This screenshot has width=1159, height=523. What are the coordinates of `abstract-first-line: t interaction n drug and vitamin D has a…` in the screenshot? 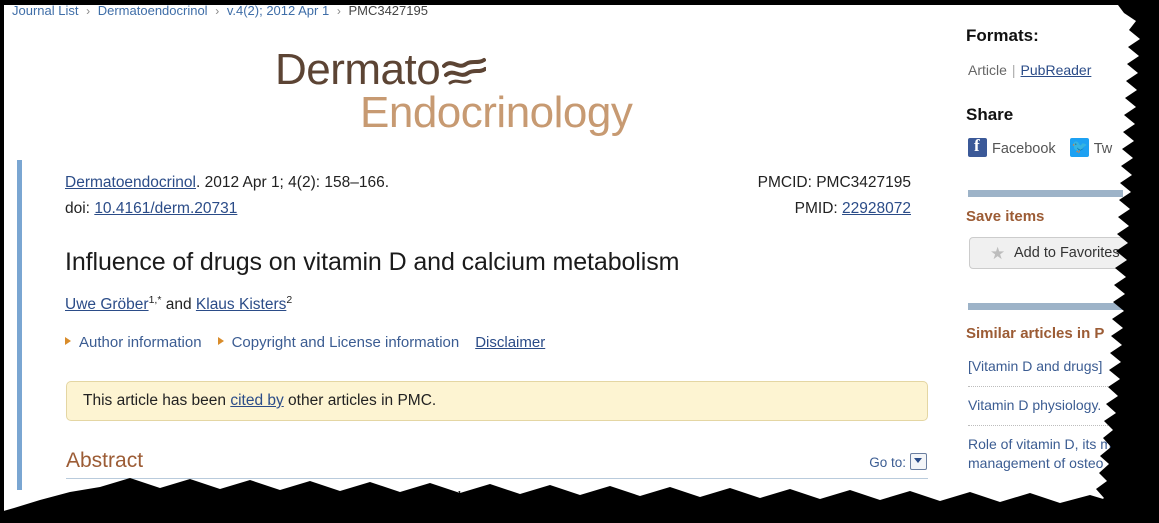 It's located at (290, 497).